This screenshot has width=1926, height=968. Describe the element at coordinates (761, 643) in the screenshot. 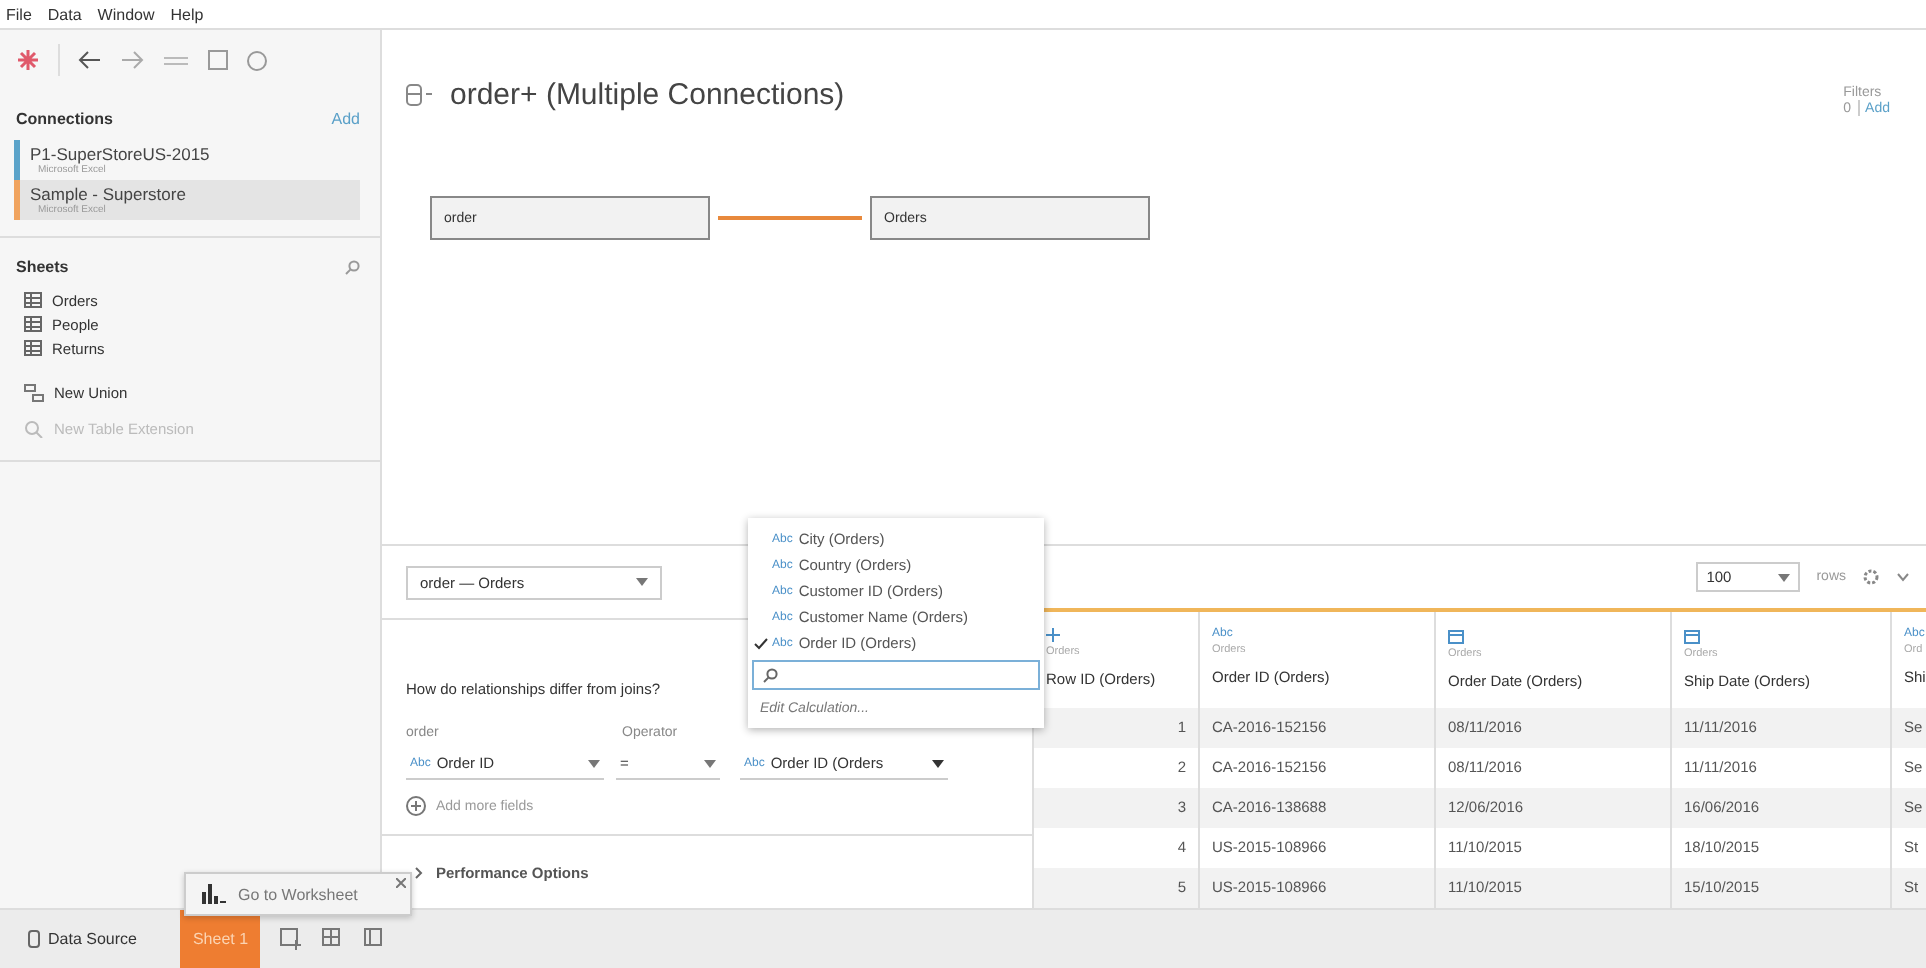

I see `check-icon` at that location.